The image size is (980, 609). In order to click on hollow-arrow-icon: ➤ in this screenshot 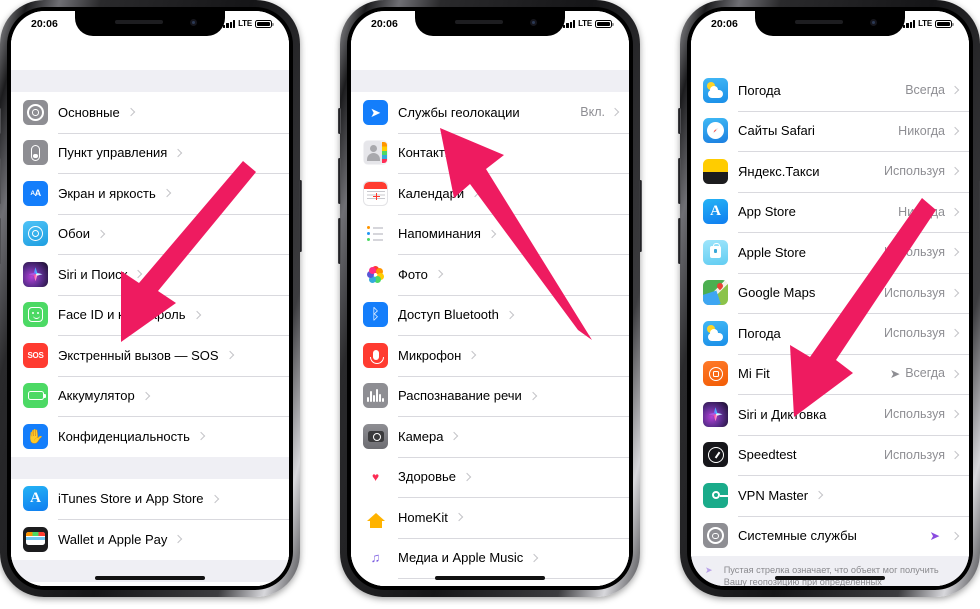, I will do `click(709, 570)`.